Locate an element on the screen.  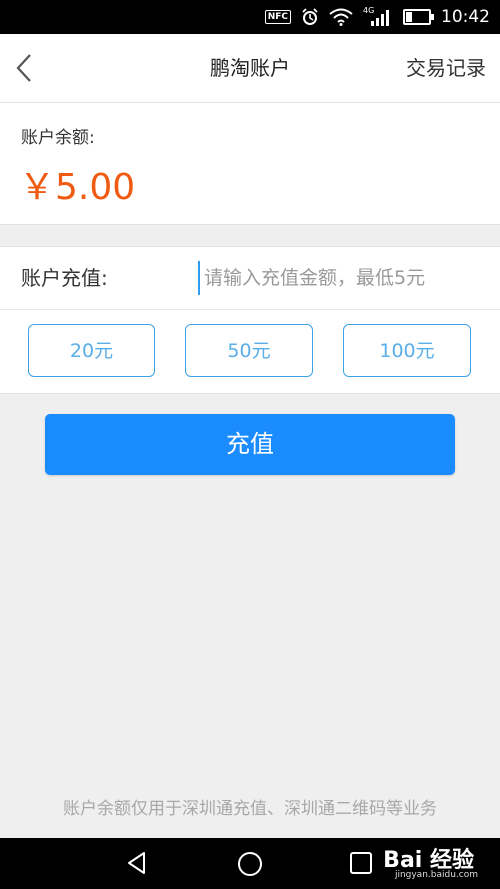
alarm-icon is located at coordinates (310, 16).